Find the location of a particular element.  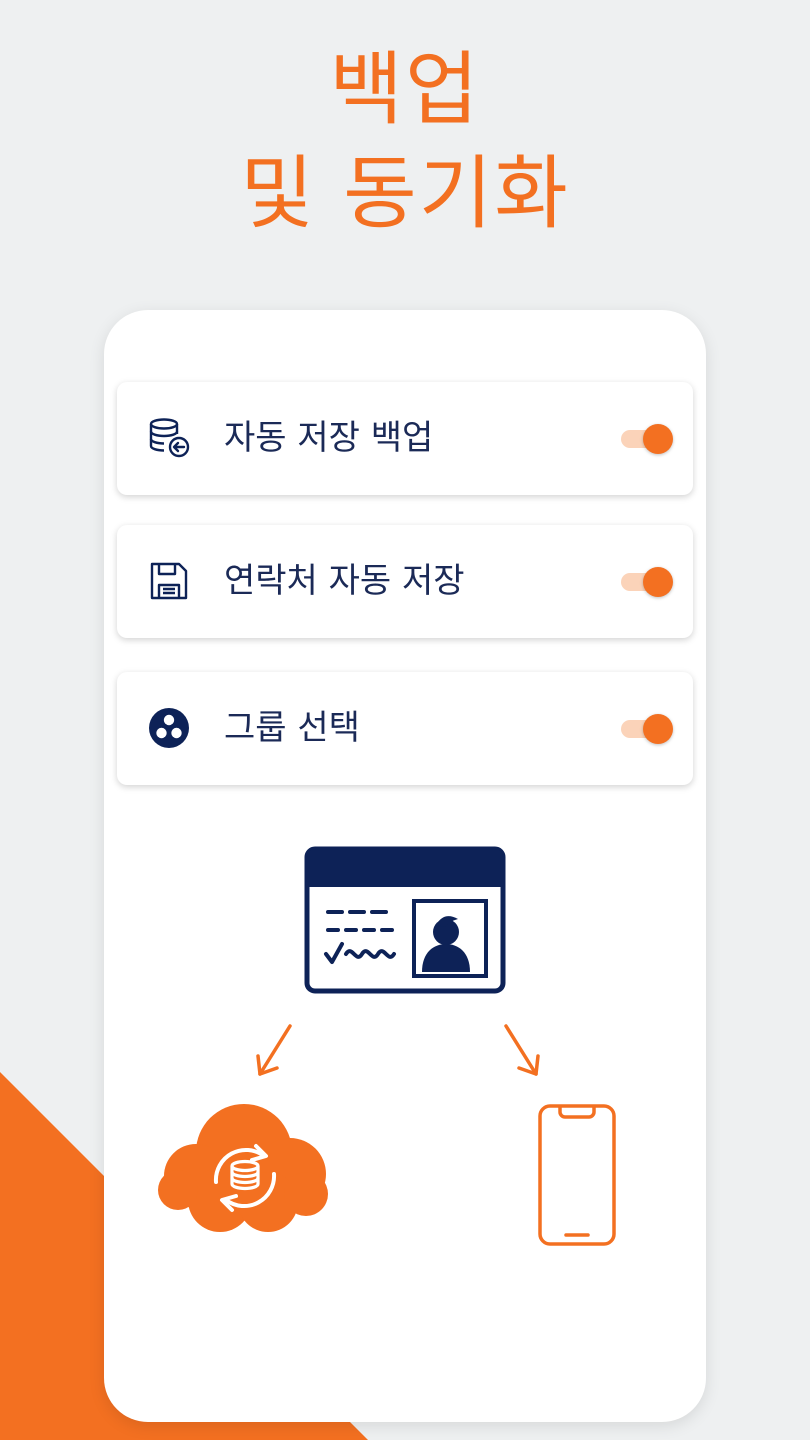

cloud-sync-icon is located at coordinates (243, 1168).